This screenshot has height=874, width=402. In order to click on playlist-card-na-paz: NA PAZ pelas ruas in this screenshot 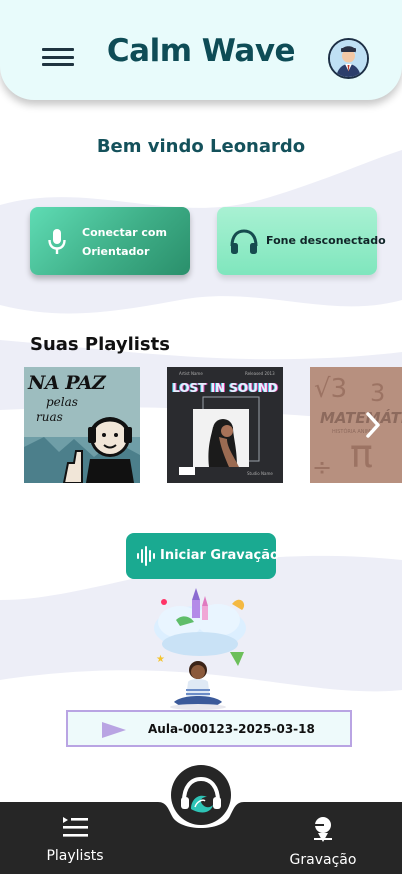, I will do `click(82, 425)`.